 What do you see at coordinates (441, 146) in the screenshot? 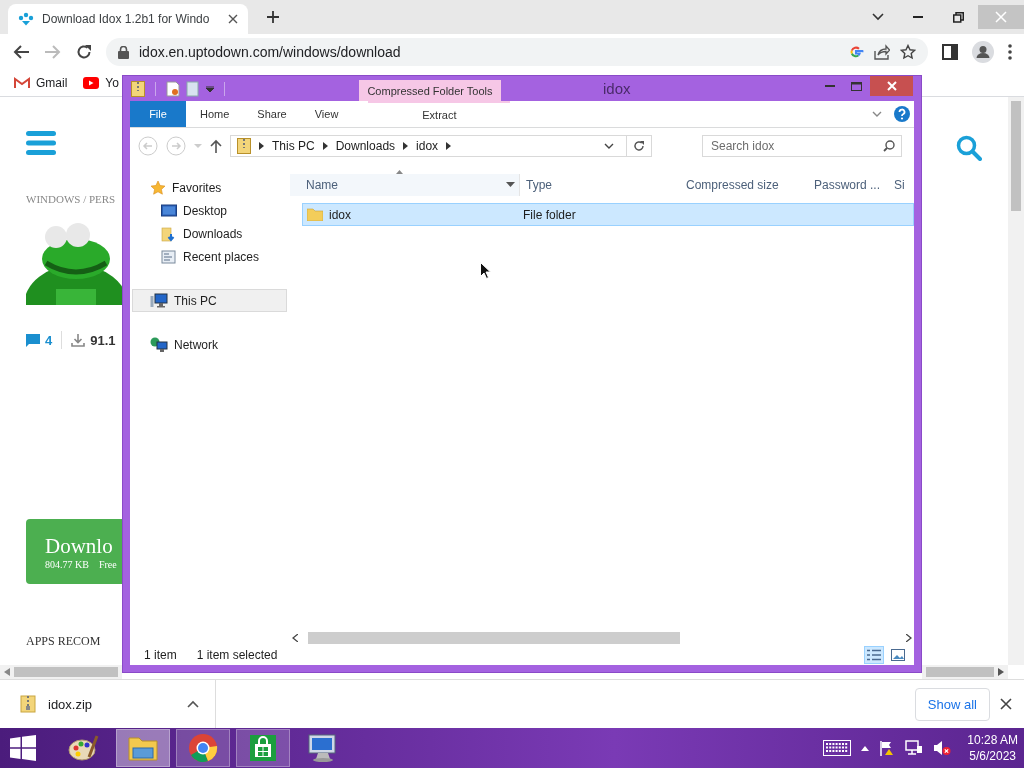
I see `address-field: This PC Downloads idox` at bounding box center [441, 146].